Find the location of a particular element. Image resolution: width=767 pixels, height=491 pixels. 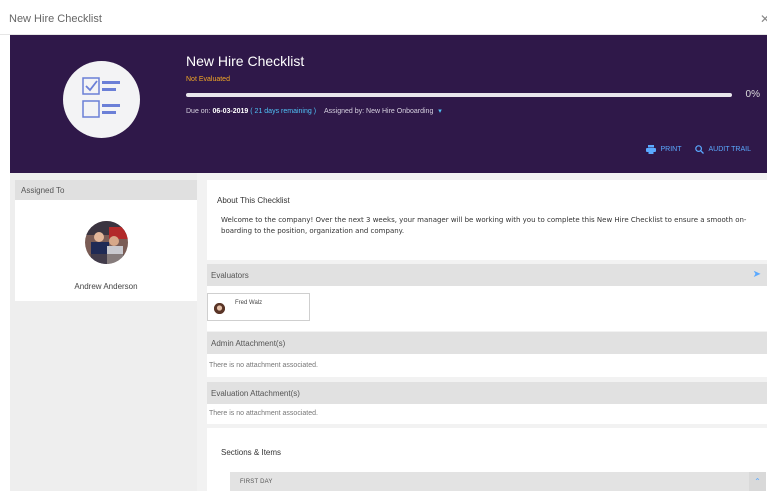

checklist-title: New Hire Checklist is located at coordinates (245, 61).